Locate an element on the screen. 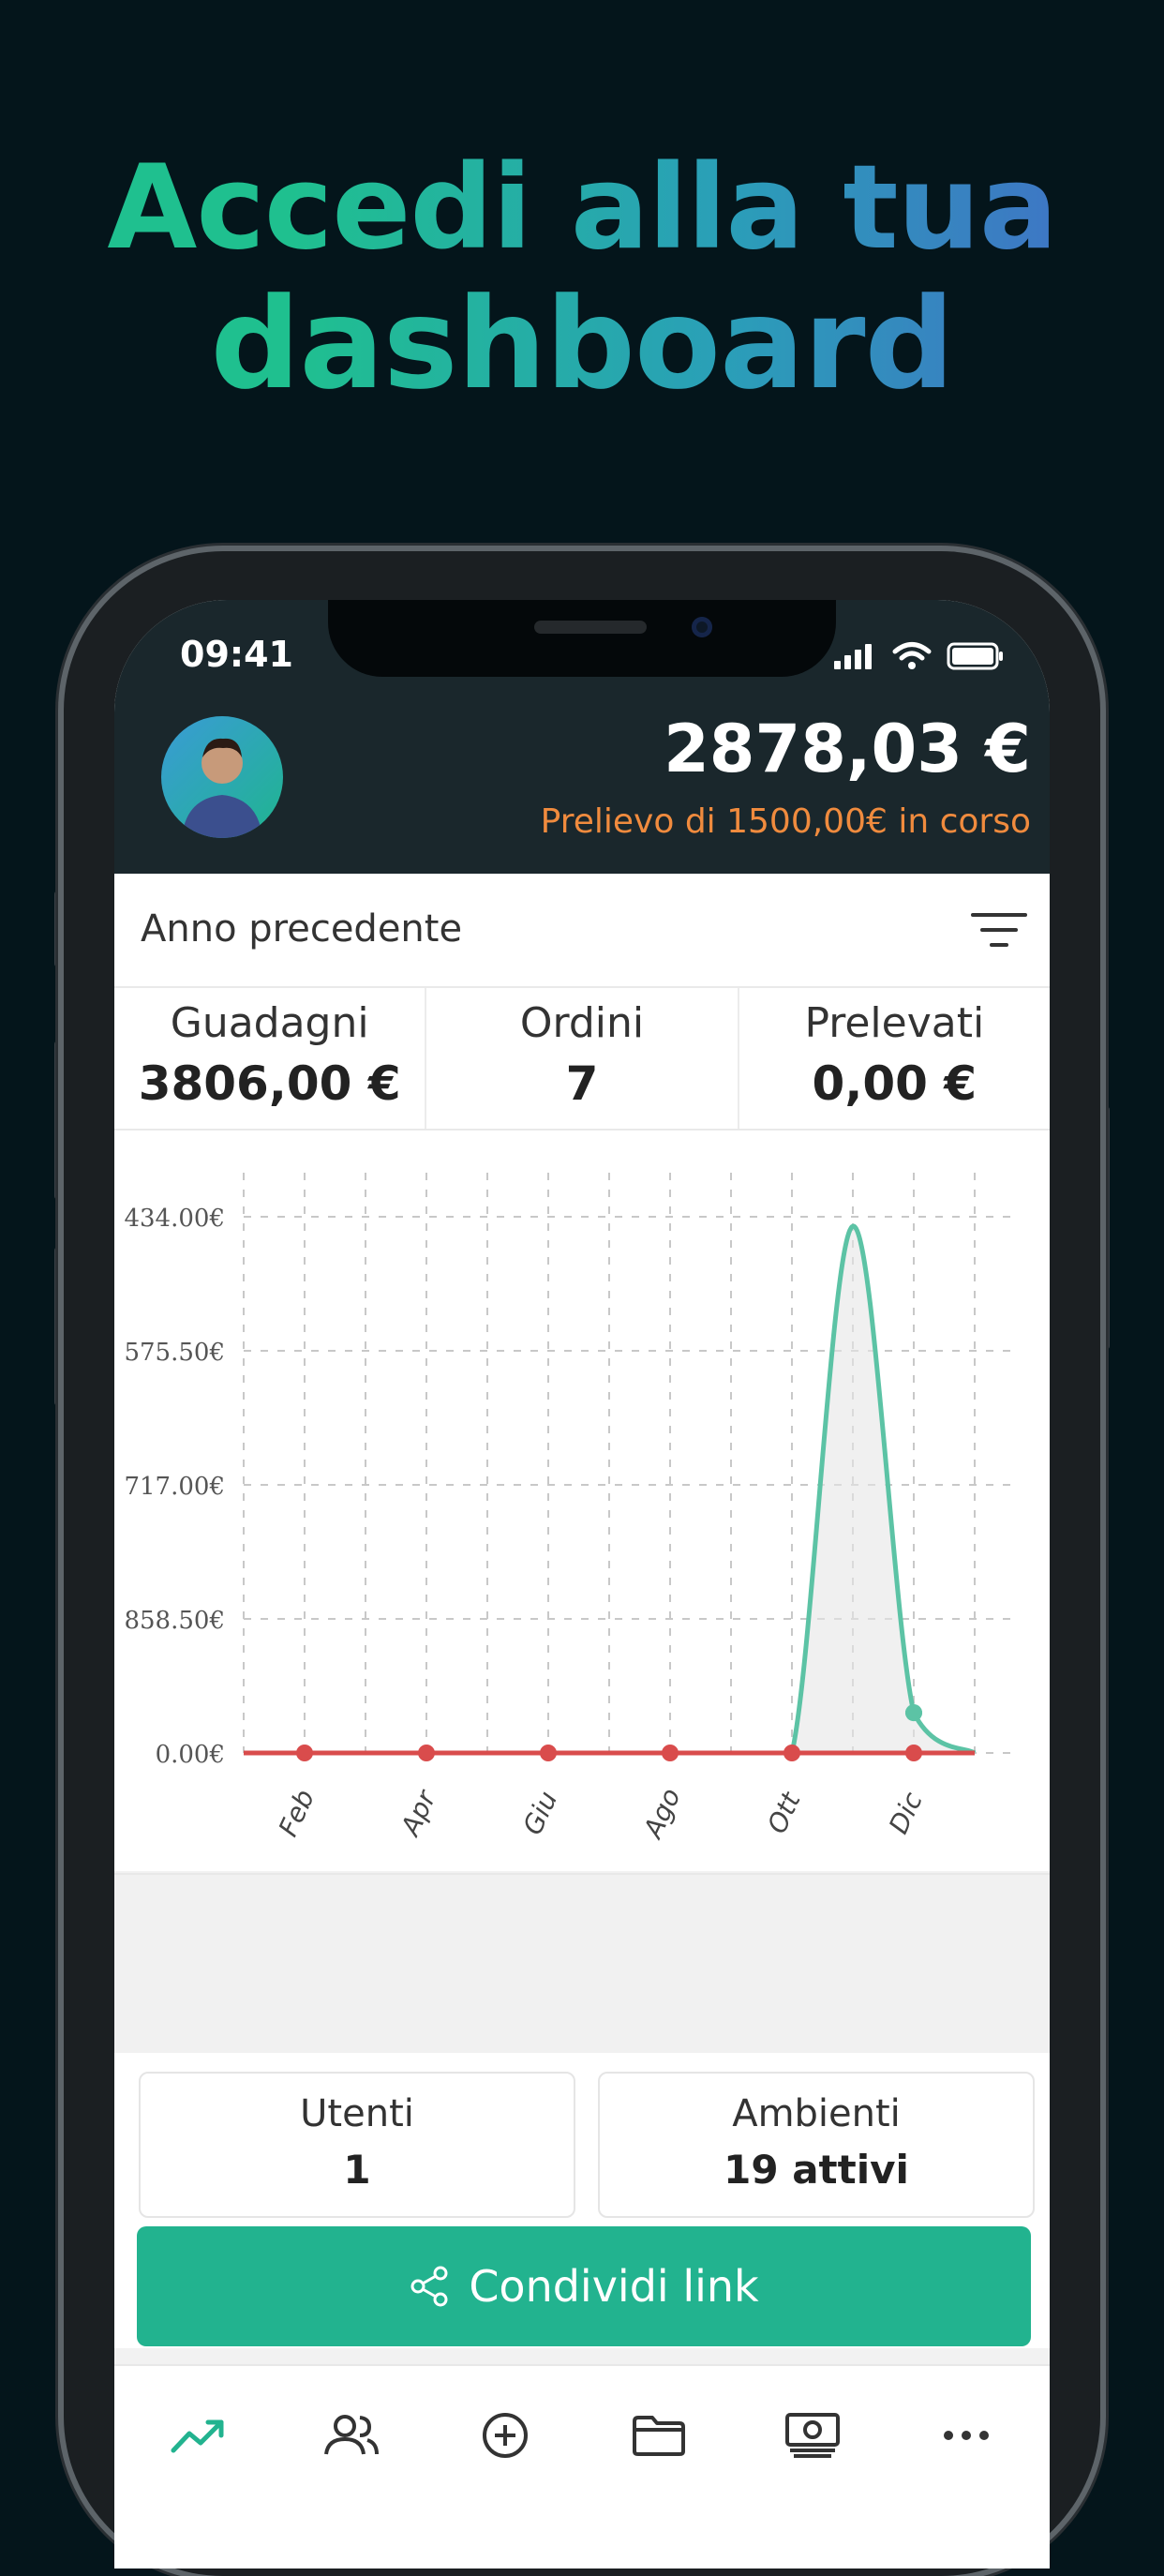 The height and width of the screenshot is (2576, 1164). phone-volume-up is located at coordinates (58, 1120).